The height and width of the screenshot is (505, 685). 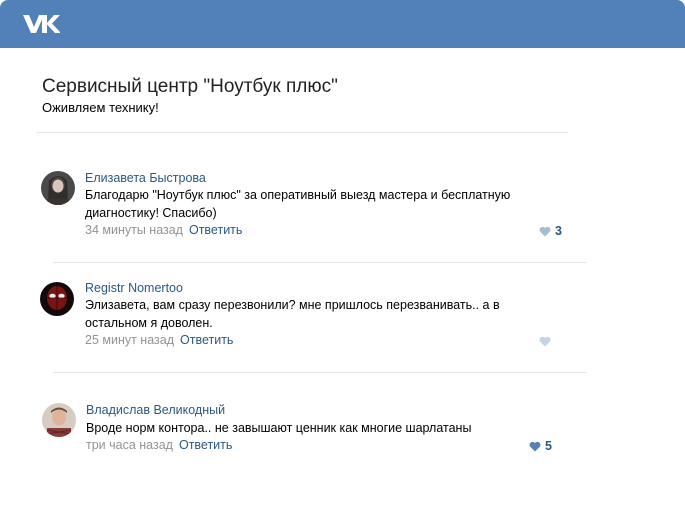 I want to click on comment-meta: три часа назад Ответить, so click(x=159, y=445).